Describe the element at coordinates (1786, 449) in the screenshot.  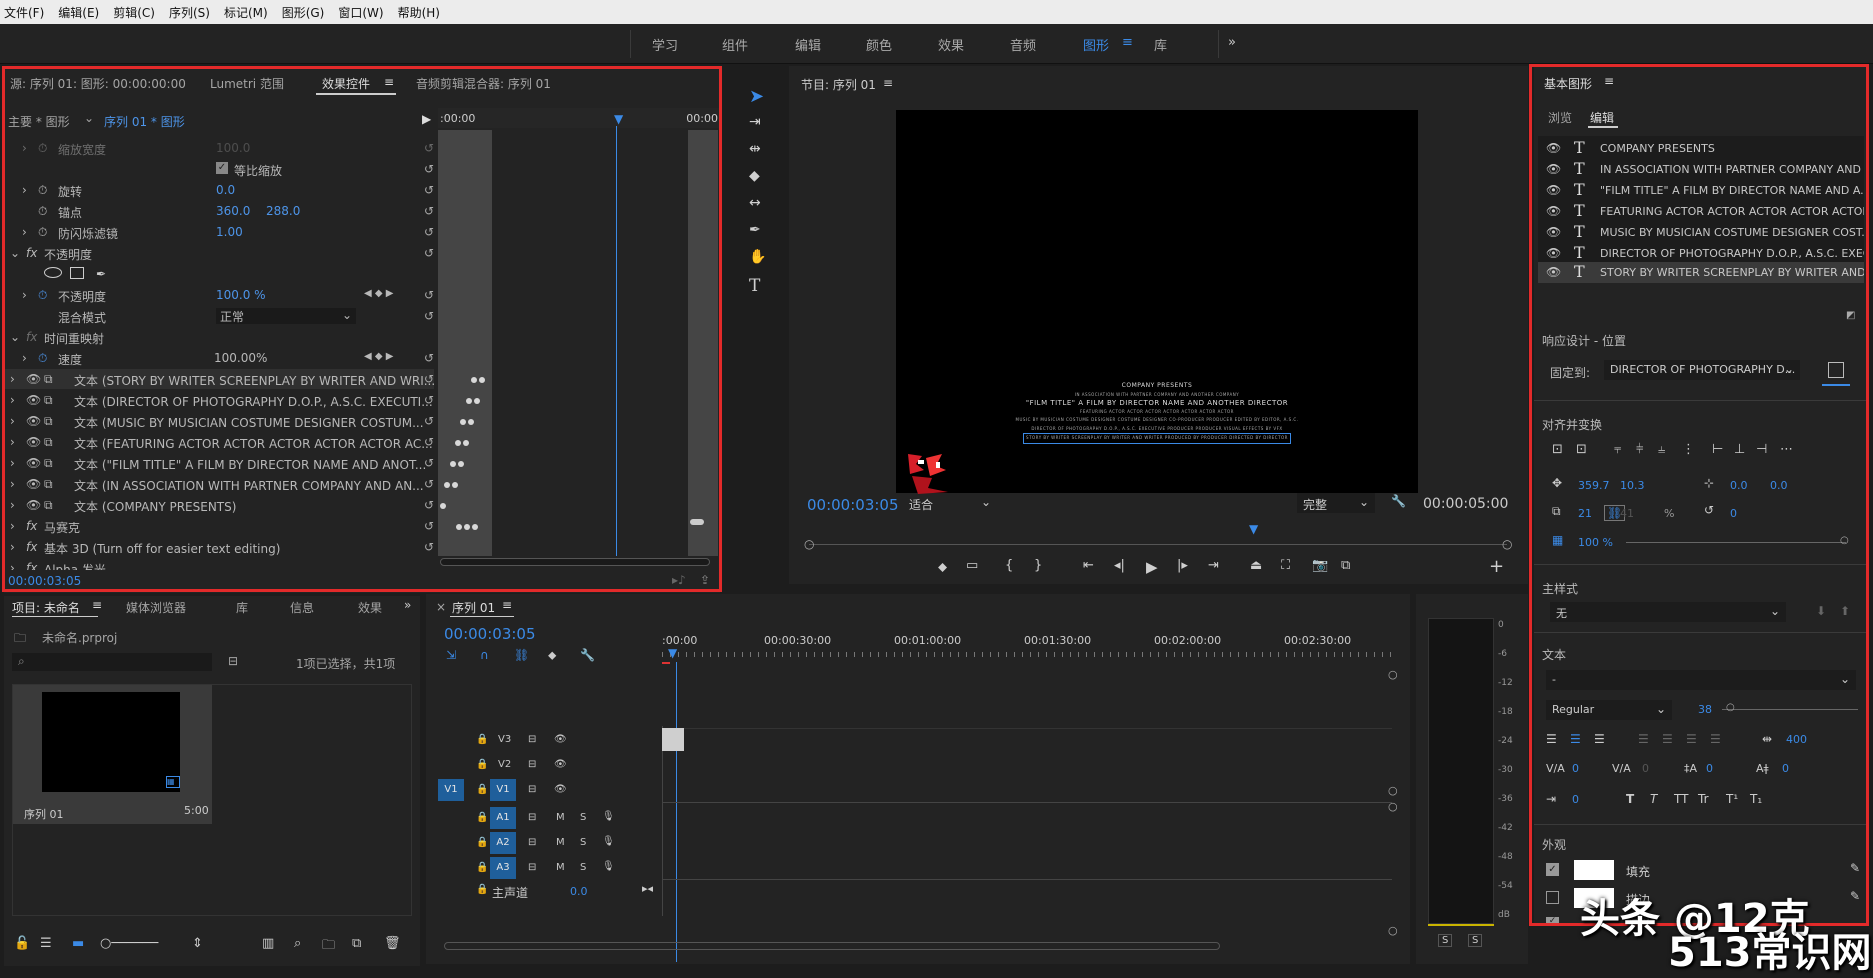
I see `distribute-horizontal-icon: ⋯` at that location.